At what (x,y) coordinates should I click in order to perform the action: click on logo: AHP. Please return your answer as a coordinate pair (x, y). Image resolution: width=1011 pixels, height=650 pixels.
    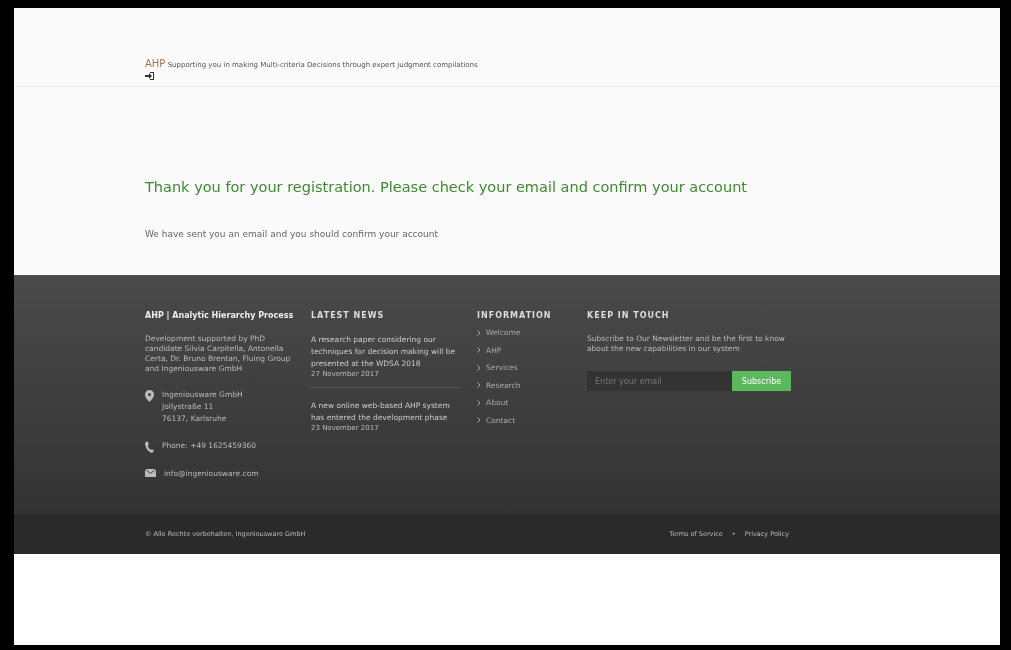
    Looking at the image, I should click on (155, 63).